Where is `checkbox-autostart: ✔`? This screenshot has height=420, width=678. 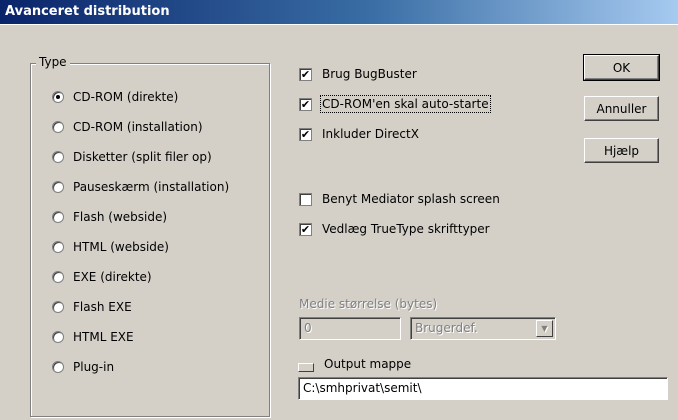 checkbox-autostart: ✔ is located at coordinates (305, 104).